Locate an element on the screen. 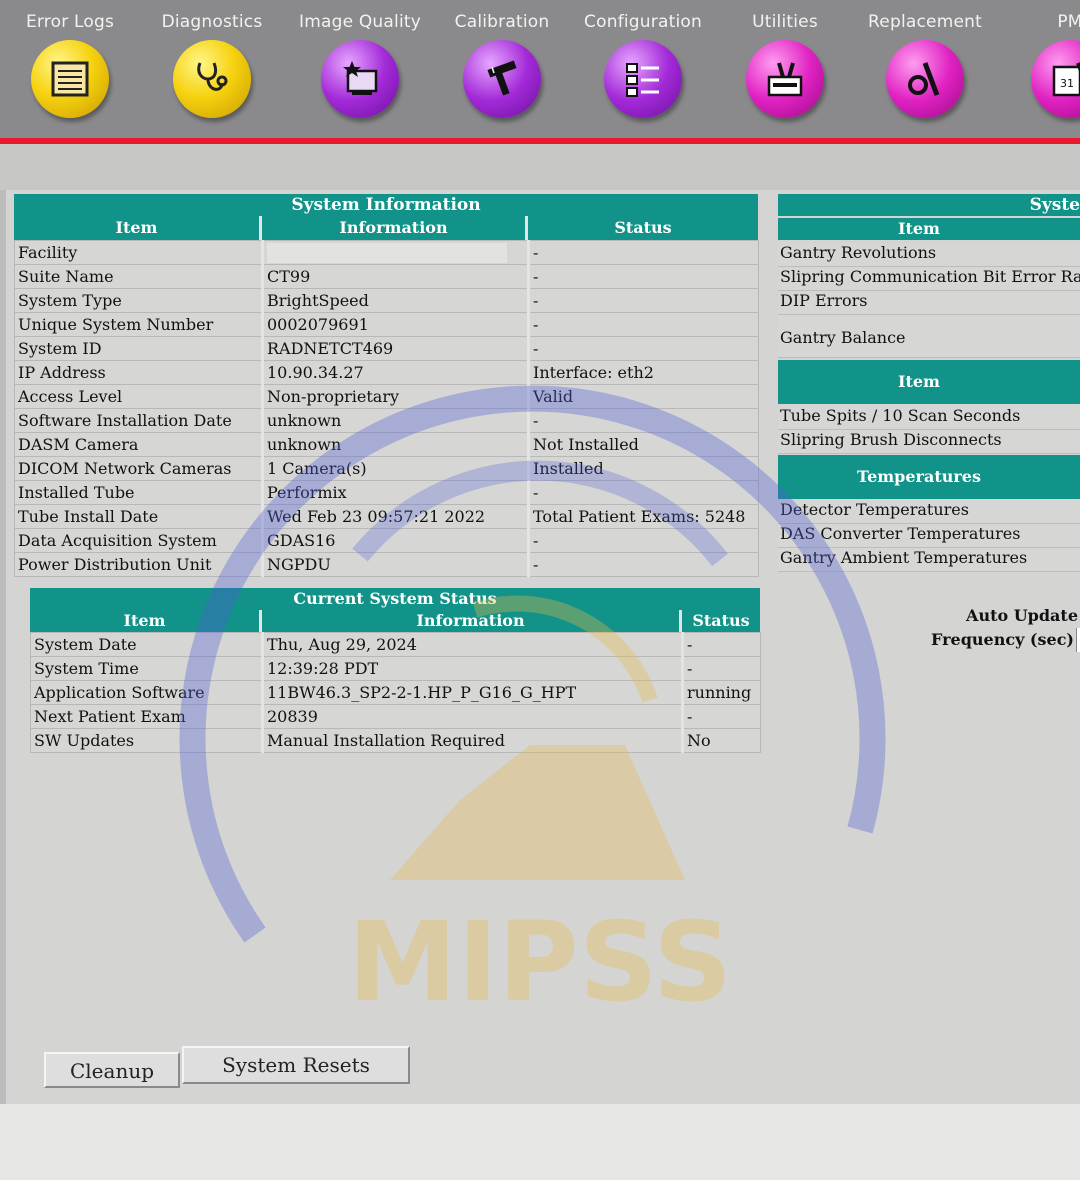 The width and height of the screenshot is (1080, 1180). sysinfo-item-cell: Suite Name is located at coordinates (139, 276).